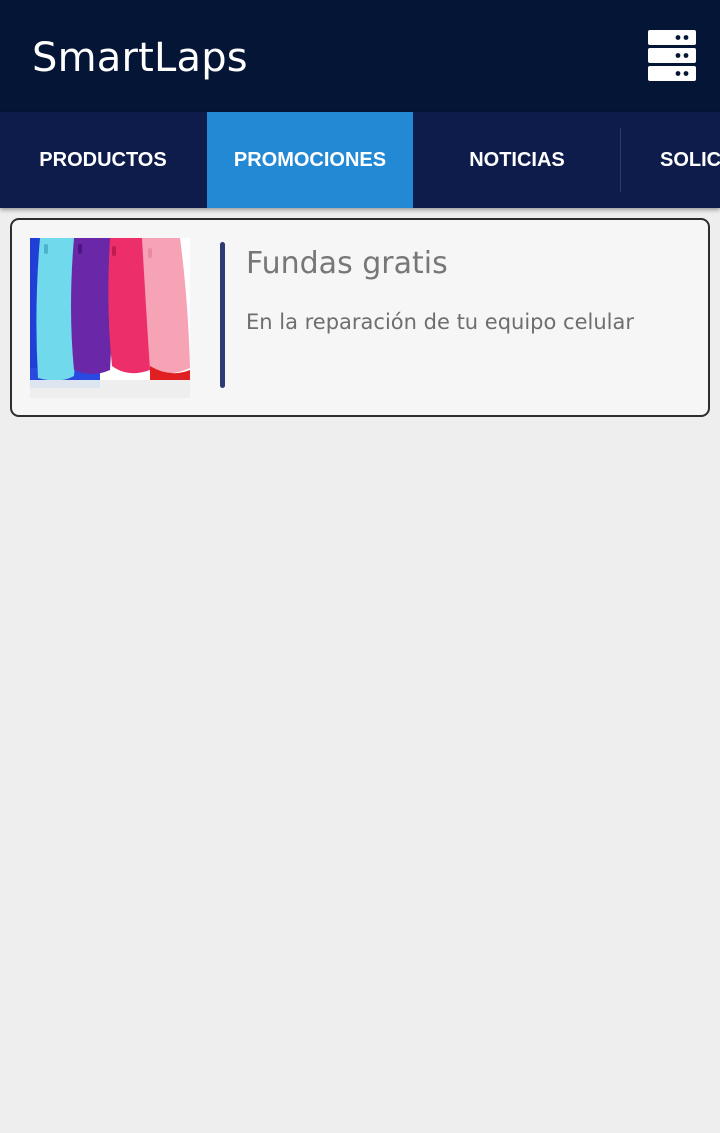 The image size is (720, 1133). I want to click on promo-description: En la reparación de tu equipo celular, so click(440, 322).